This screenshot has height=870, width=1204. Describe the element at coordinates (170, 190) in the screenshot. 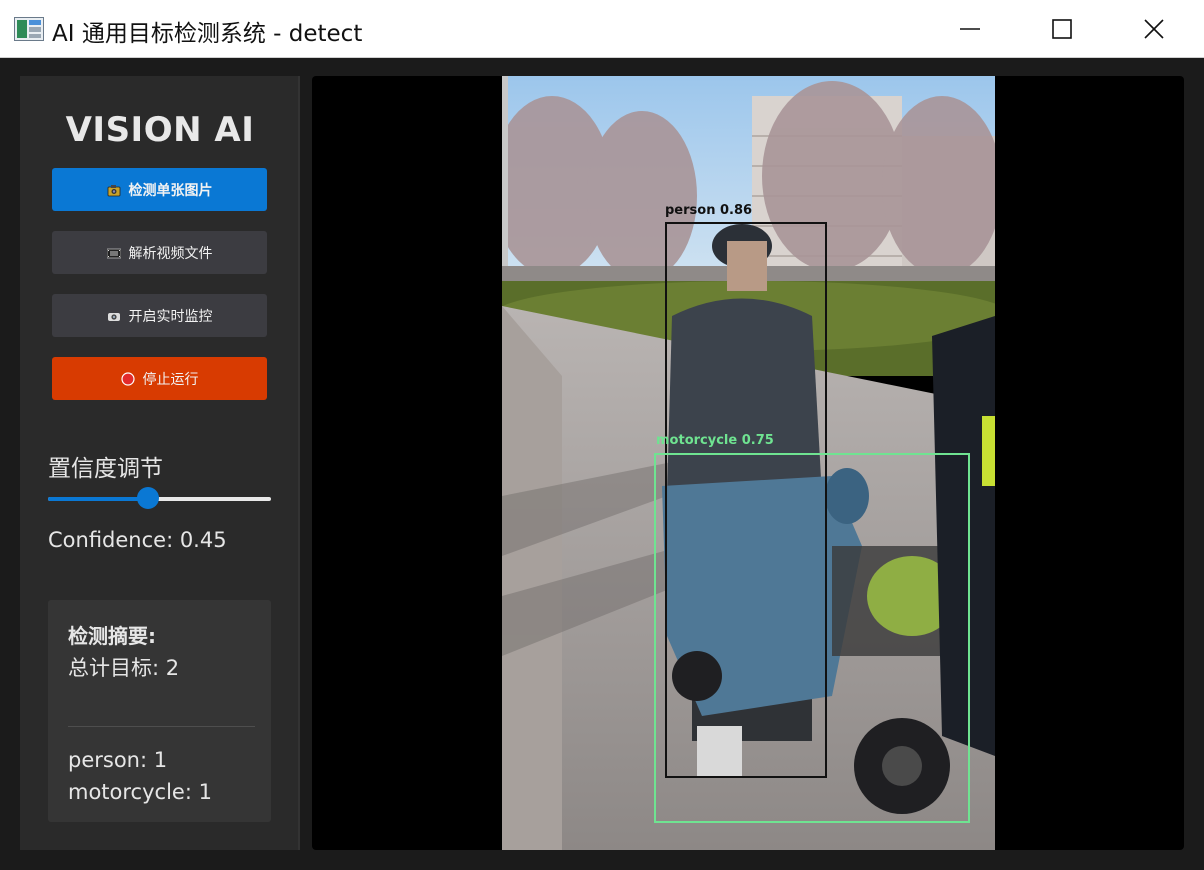

I see `detect-image-label: 检测单张图片` at that location.